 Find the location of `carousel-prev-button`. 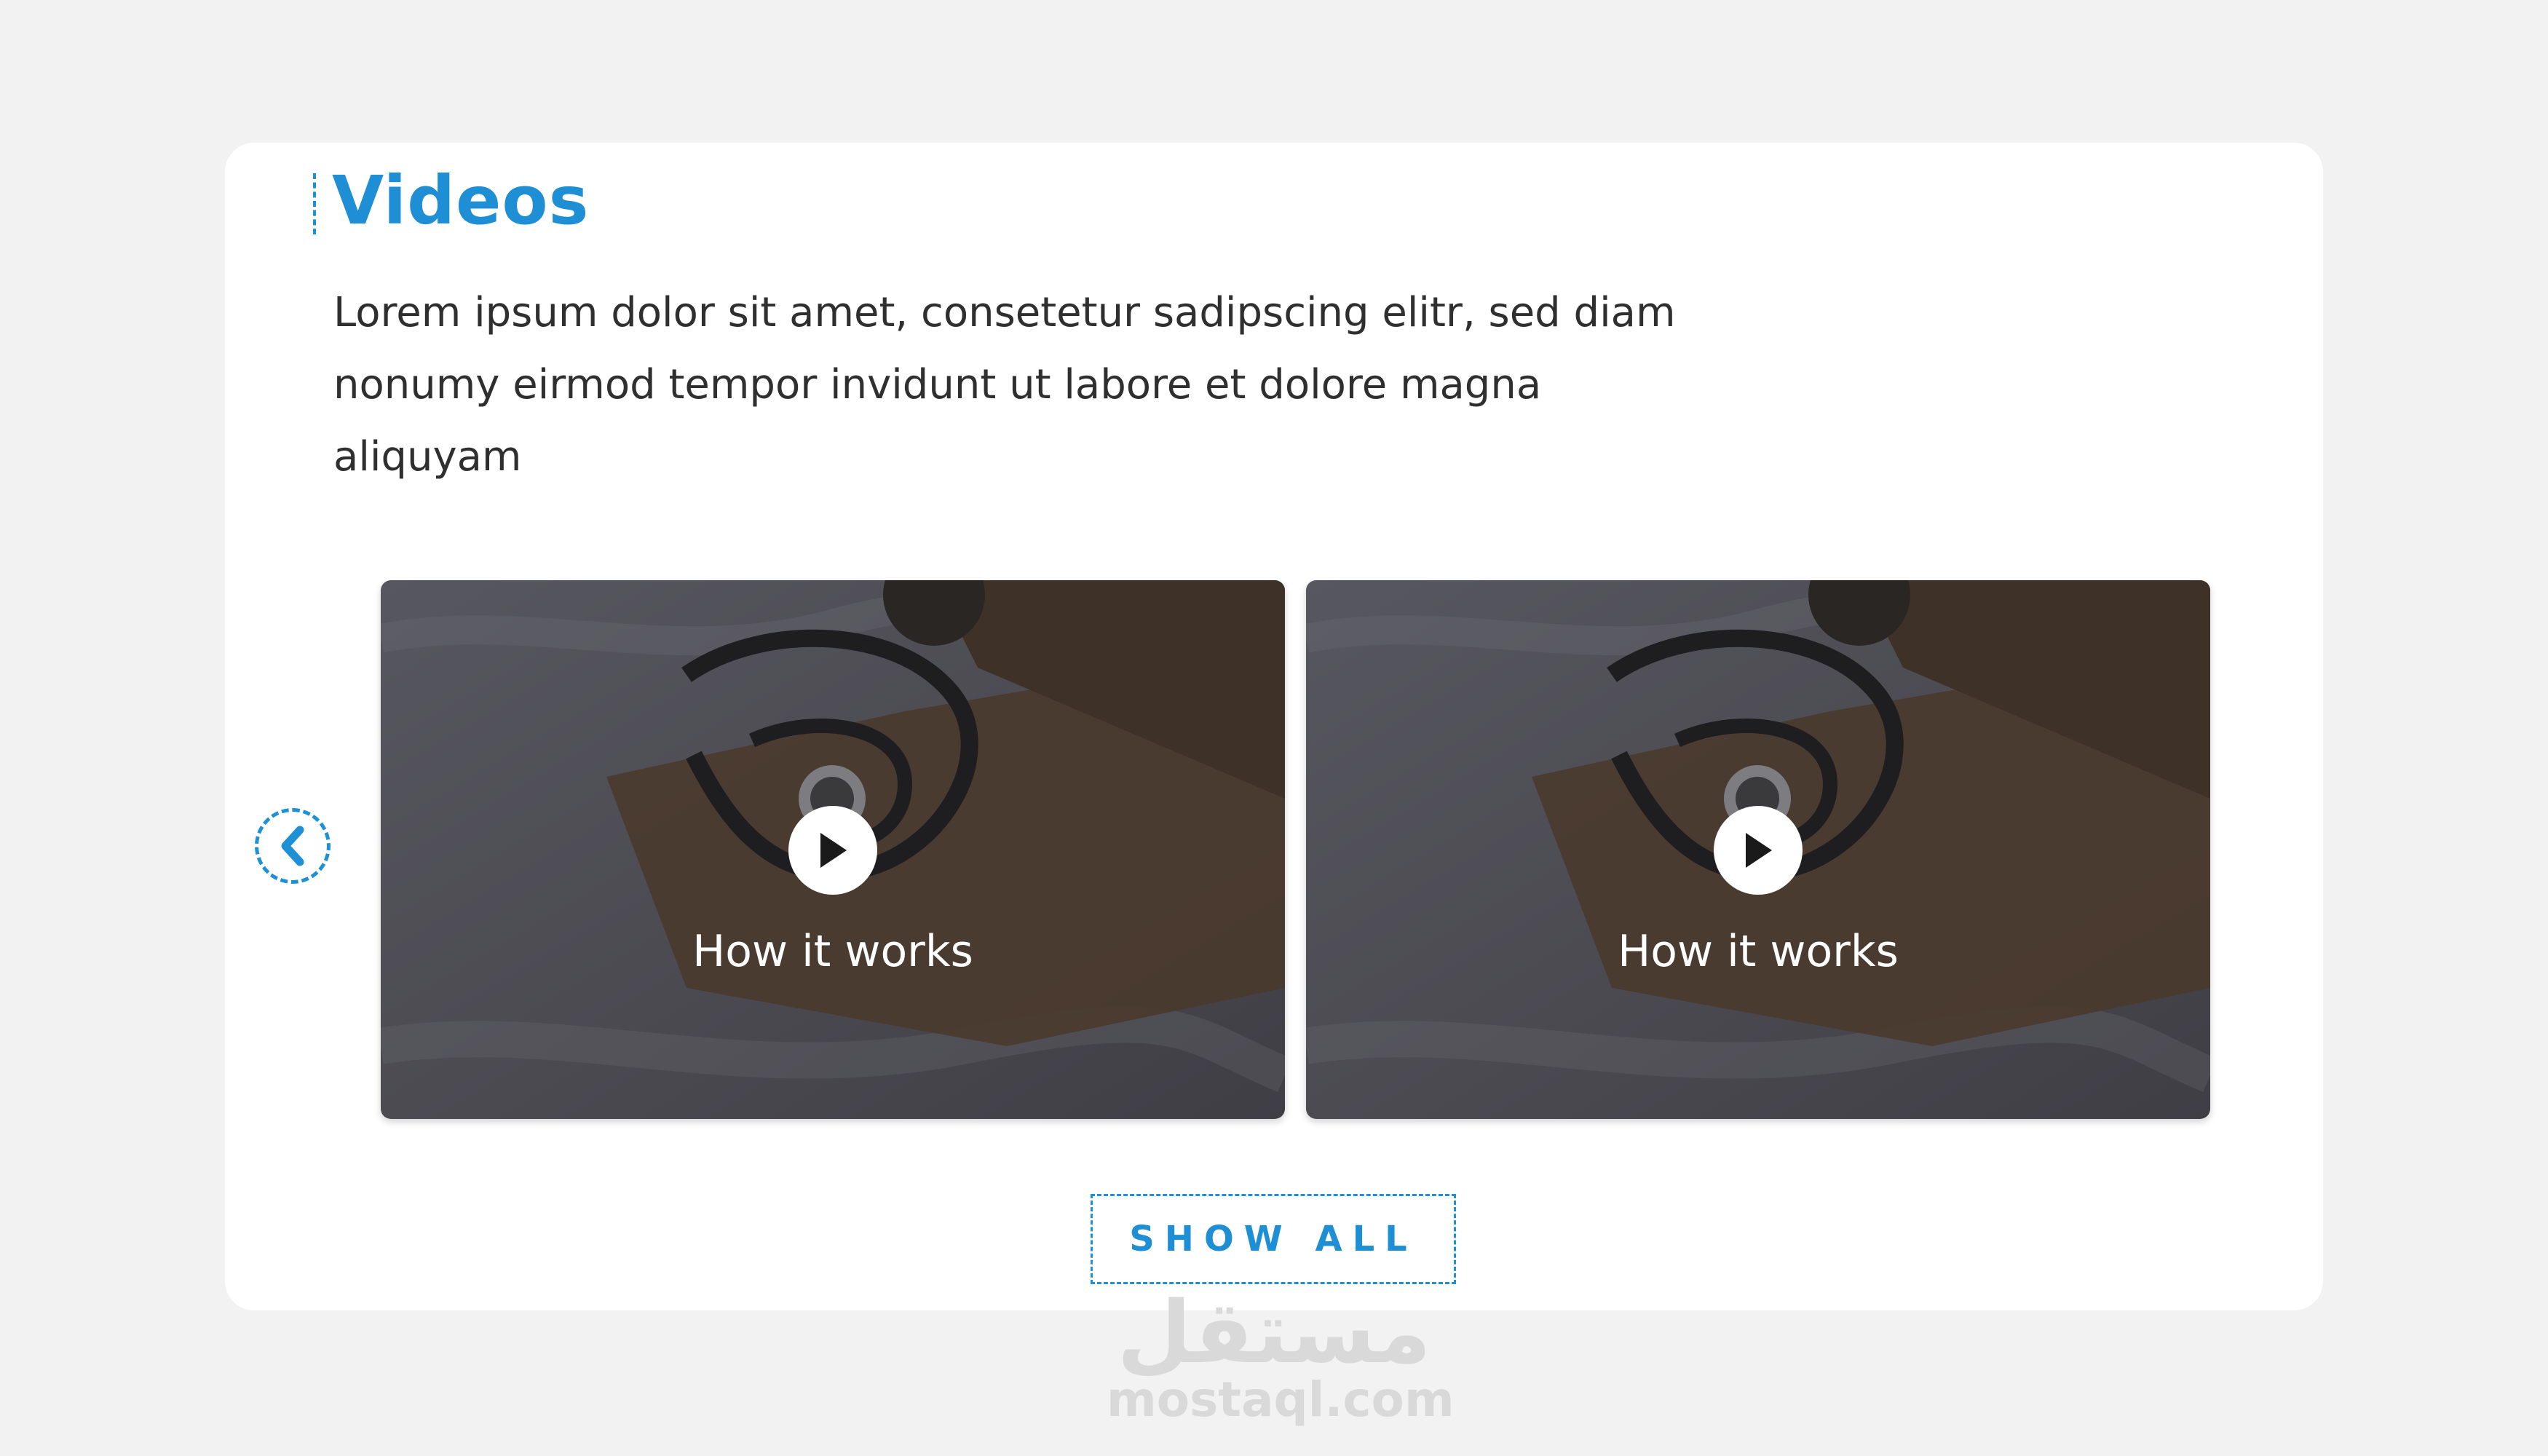

carousel-prev-button is located at coordinates (293, 846).